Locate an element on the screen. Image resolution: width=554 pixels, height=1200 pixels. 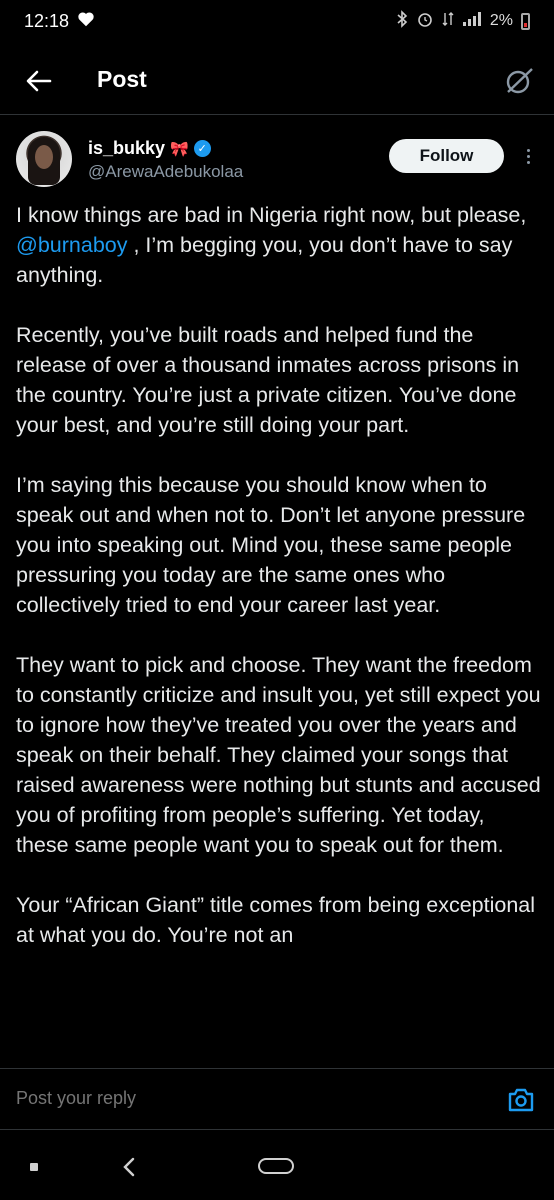
arrow-left-icon is located at coordinates (39, 81).